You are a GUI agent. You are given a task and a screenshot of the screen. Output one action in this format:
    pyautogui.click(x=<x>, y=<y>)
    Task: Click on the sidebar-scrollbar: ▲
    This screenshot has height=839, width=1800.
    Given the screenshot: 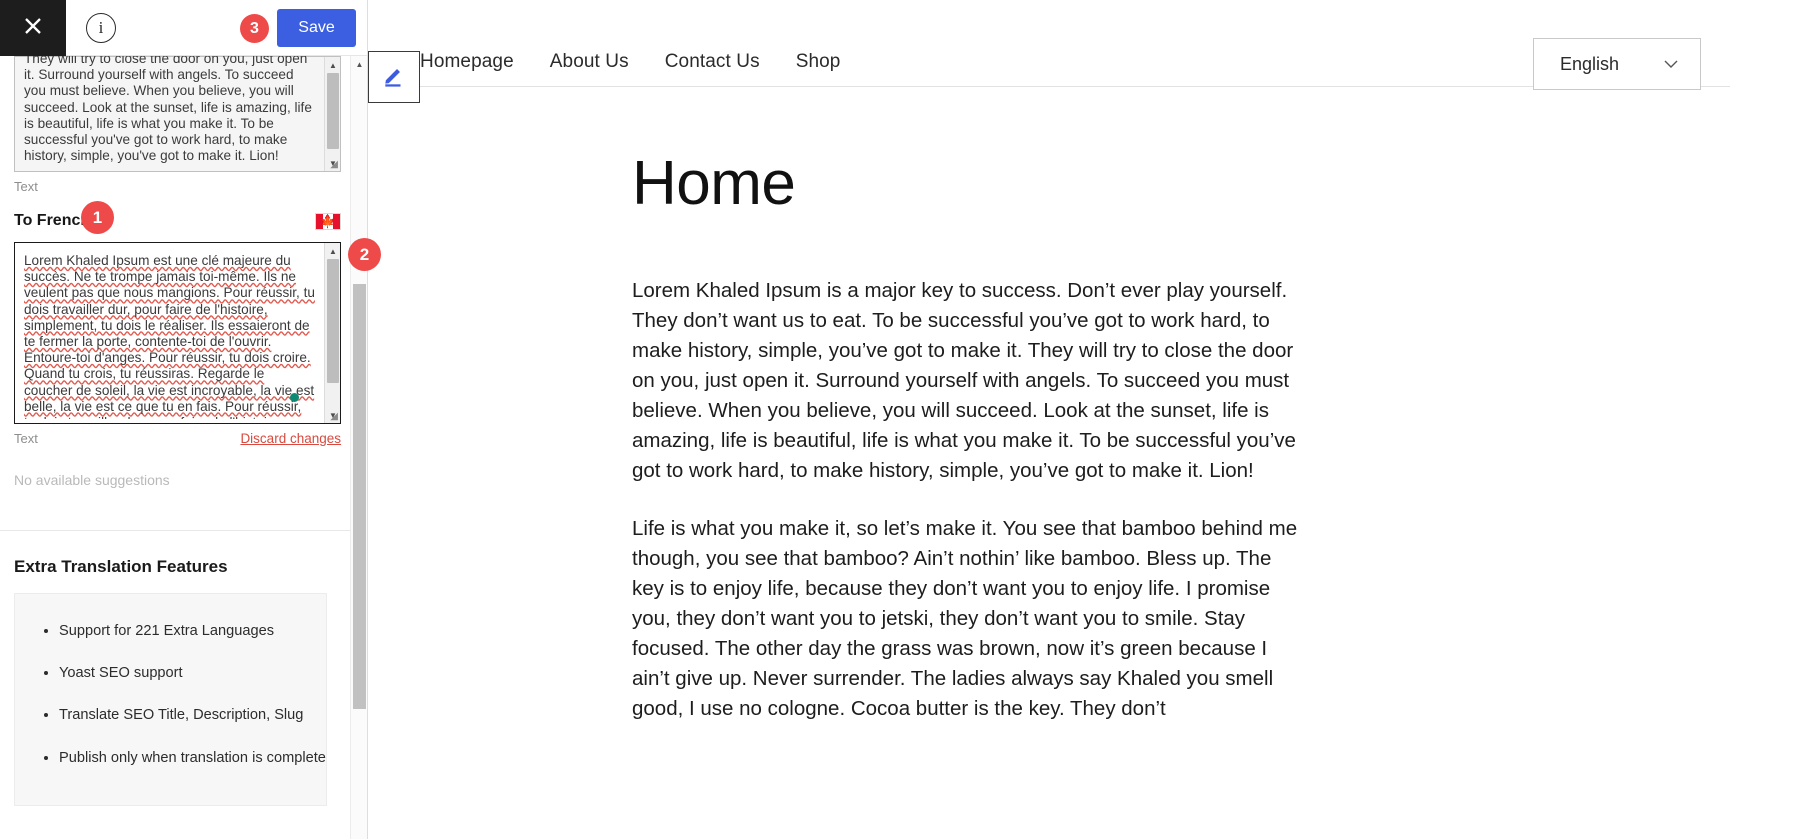 What is the action you would take?
    pyautogui.click(x=358, y=447)
    